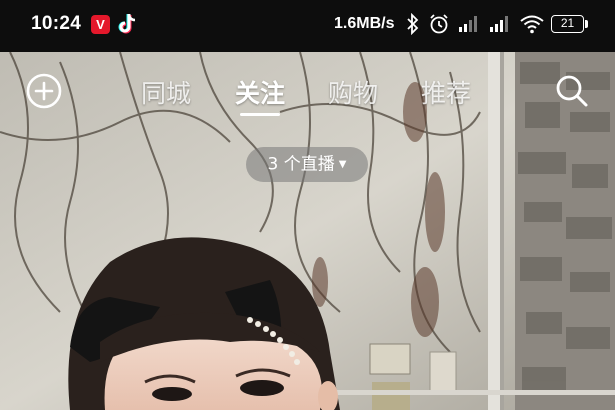 This screenshot has height=410, width=615. Describe the element at coordinates (446, 92) in the screenshot. I see `tab-recommend: 推荐` at that location.